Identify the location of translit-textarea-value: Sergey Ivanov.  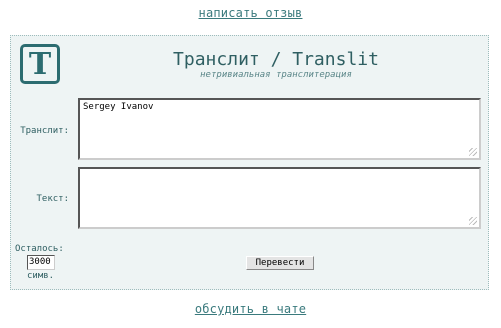
(118, 107).